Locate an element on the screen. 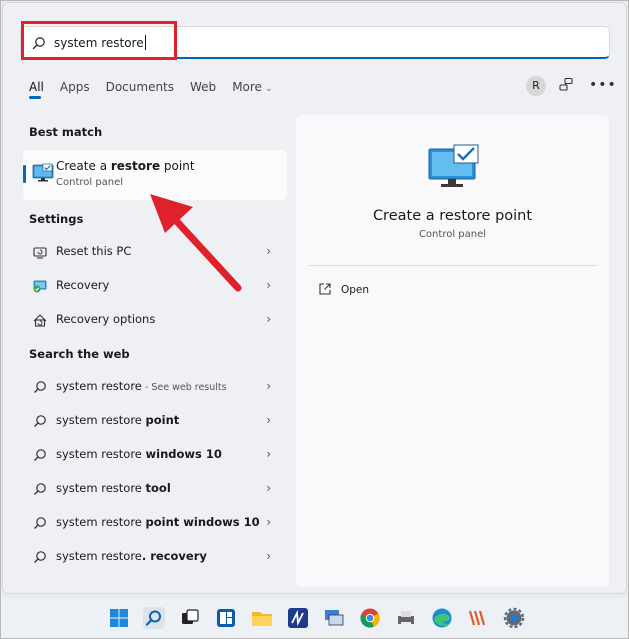 This screenshot has width=629, height=639. remote-desktop-icon is located at coordinates (334, 618).